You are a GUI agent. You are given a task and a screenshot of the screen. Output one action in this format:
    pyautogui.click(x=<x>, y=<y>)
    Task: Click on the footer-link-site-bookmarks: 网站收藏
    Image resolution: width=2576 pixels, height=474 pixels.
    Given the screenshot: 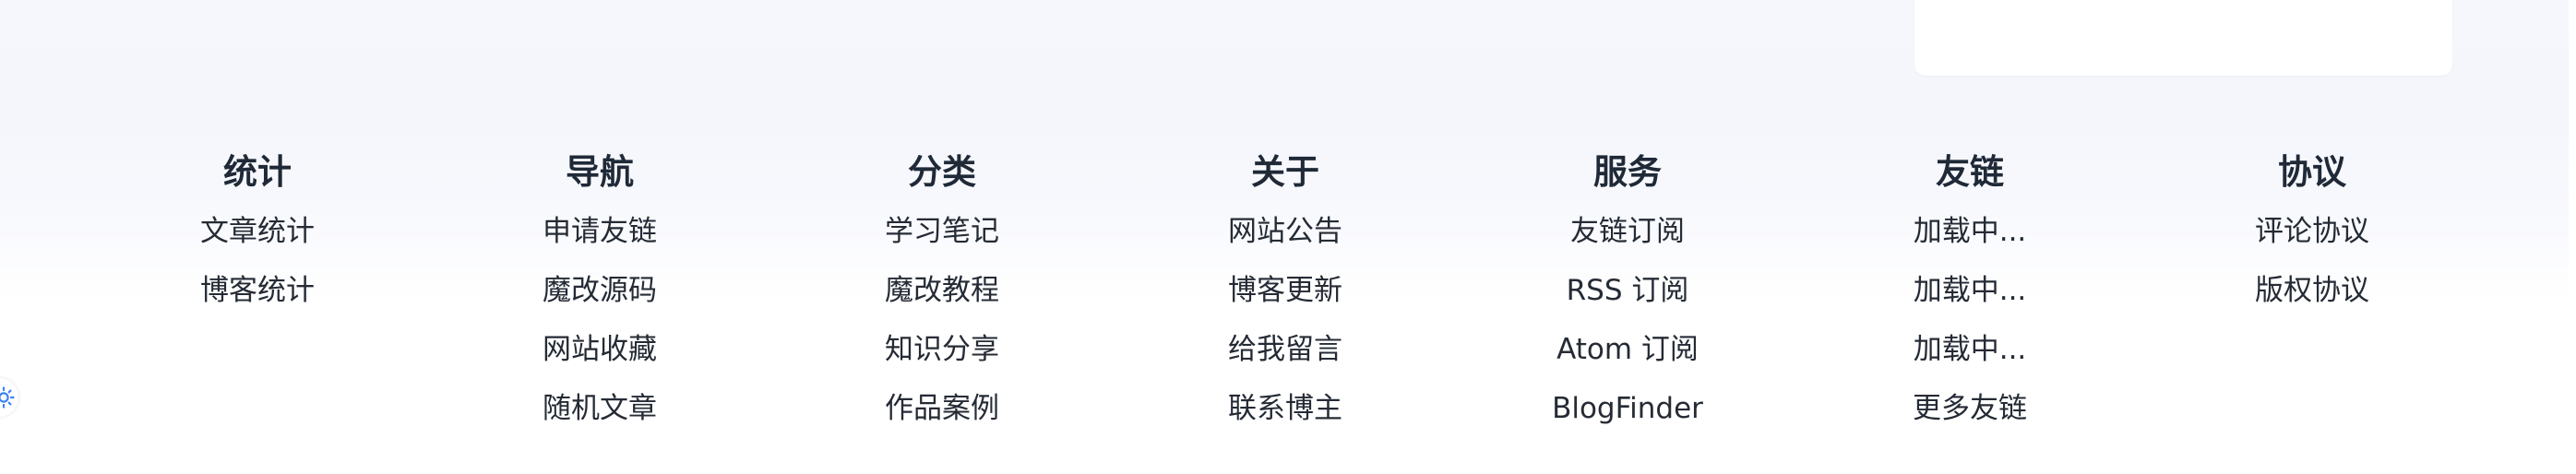 What is the action you would take?
    pyautogui.click(x=600, y=350)
    